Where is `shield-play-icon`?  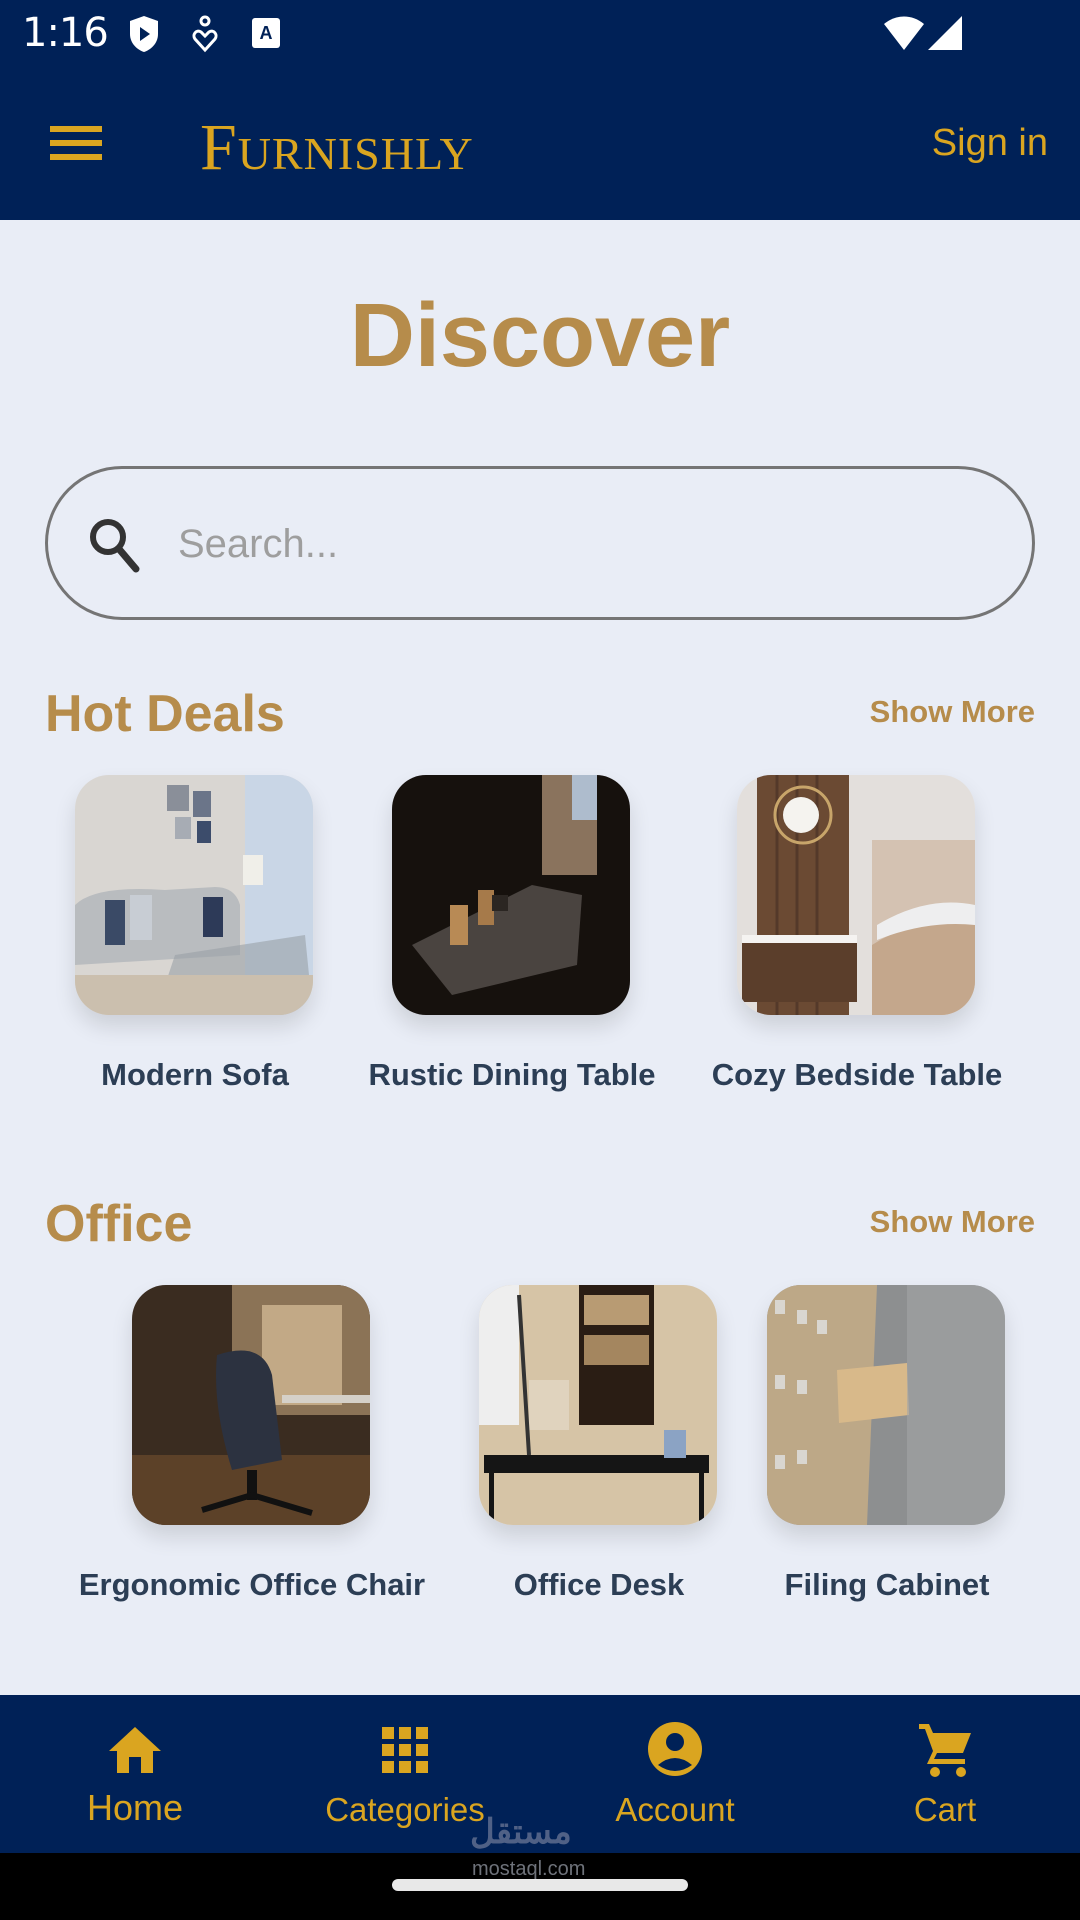
shield-play-icon is located at coordinates (144, 36).